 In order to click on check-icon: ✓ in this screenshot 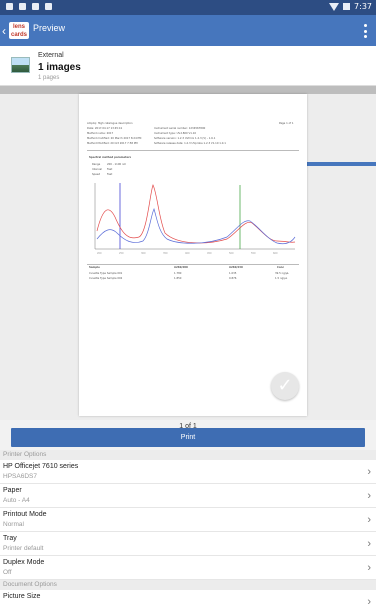, I will do `click(285, 386)`.